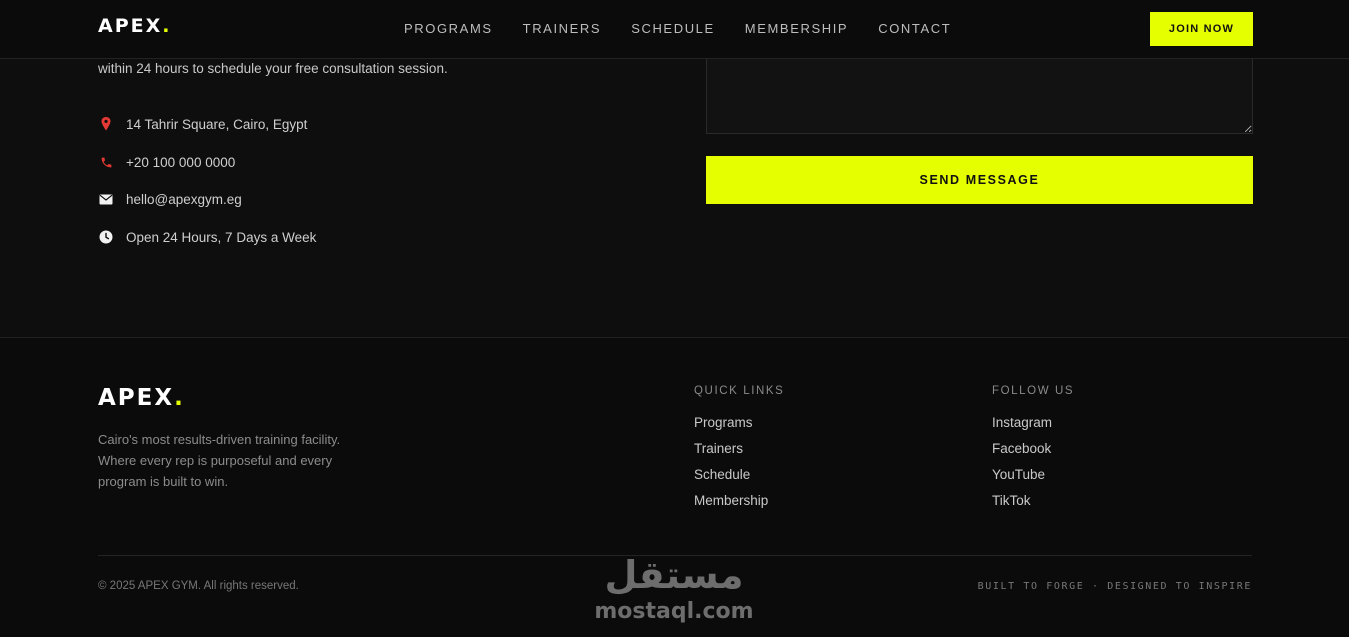 The image size is (1349, 637). I want to click on follow-us-title: FOLLOW US, so click(1033, 391).